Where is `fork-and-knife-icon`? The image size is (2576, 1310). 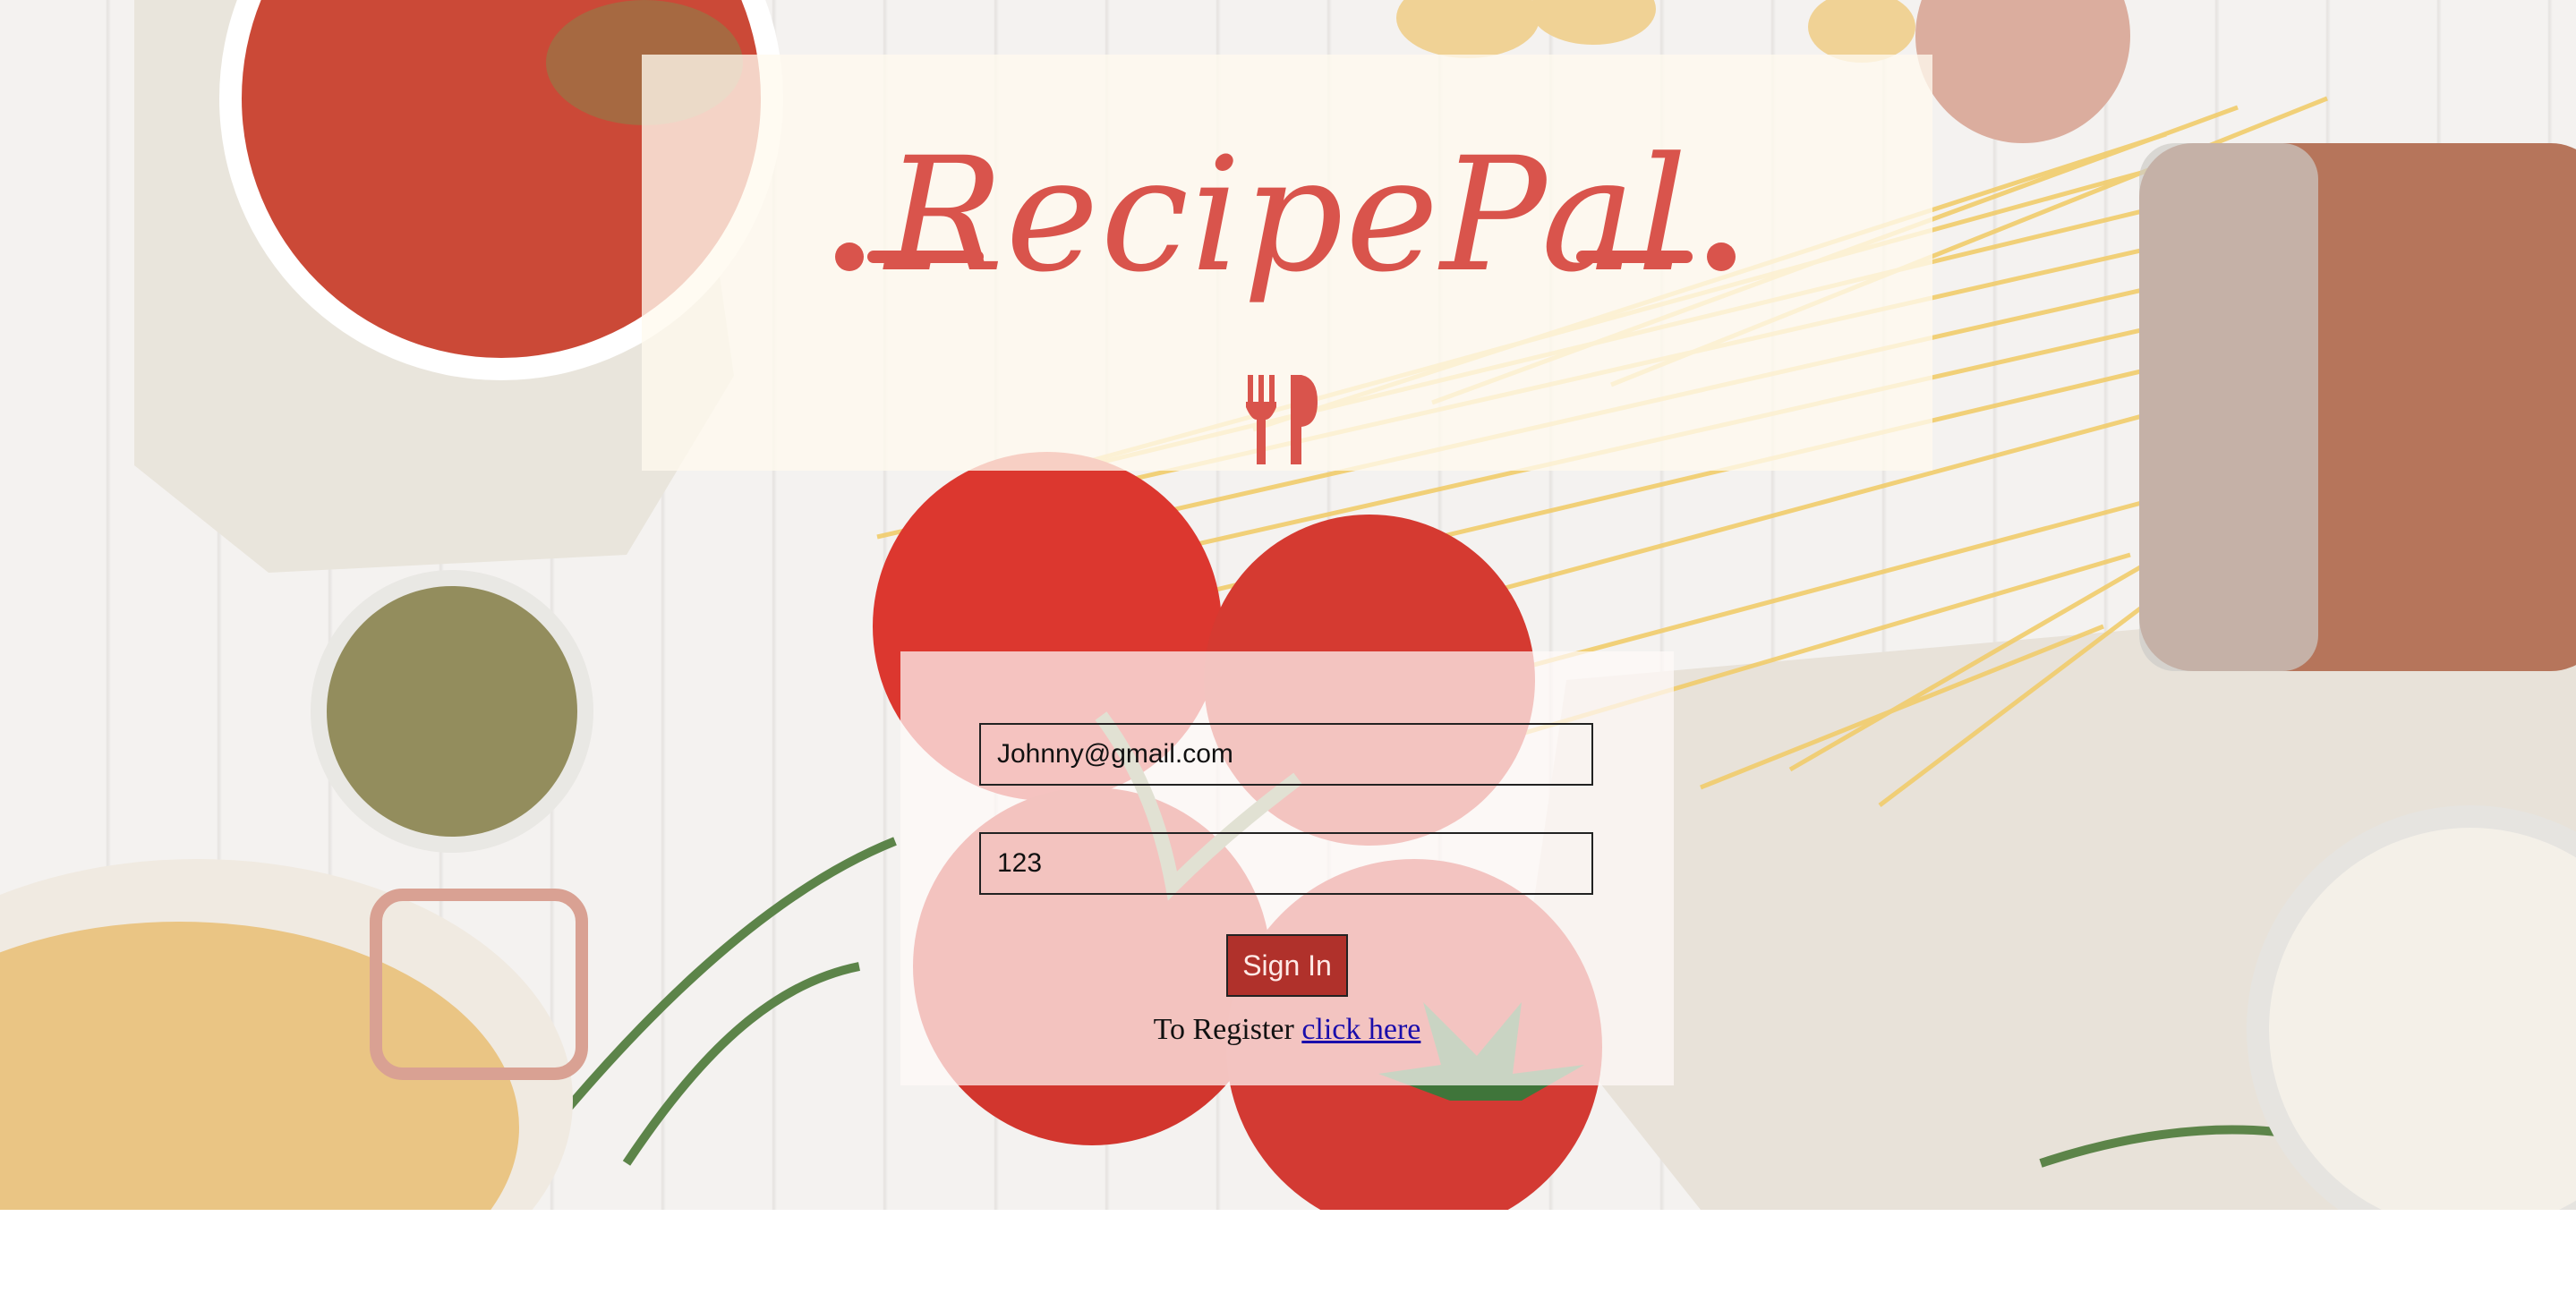 fork-and-knife-icon is located at coordinates (1282, 419).